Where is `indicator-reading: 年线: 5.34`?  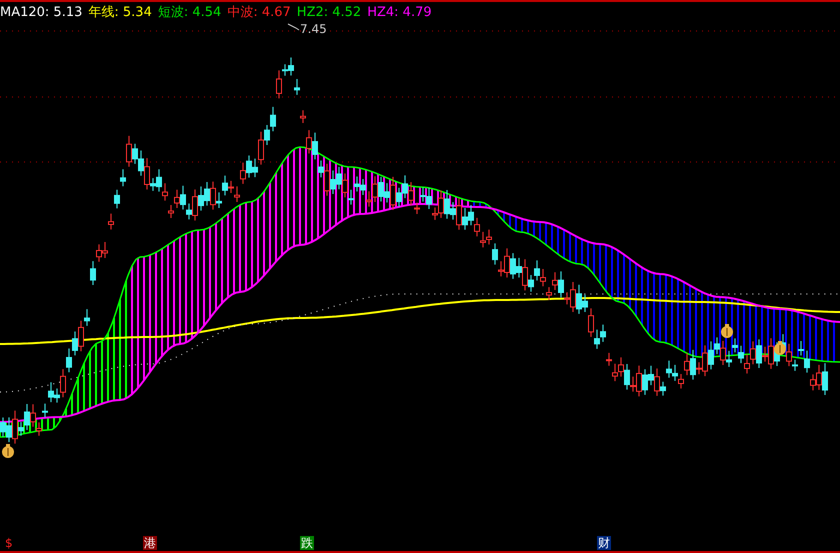
indicator-reading: 年线: 5.34 is located at coordinates (120, 13).